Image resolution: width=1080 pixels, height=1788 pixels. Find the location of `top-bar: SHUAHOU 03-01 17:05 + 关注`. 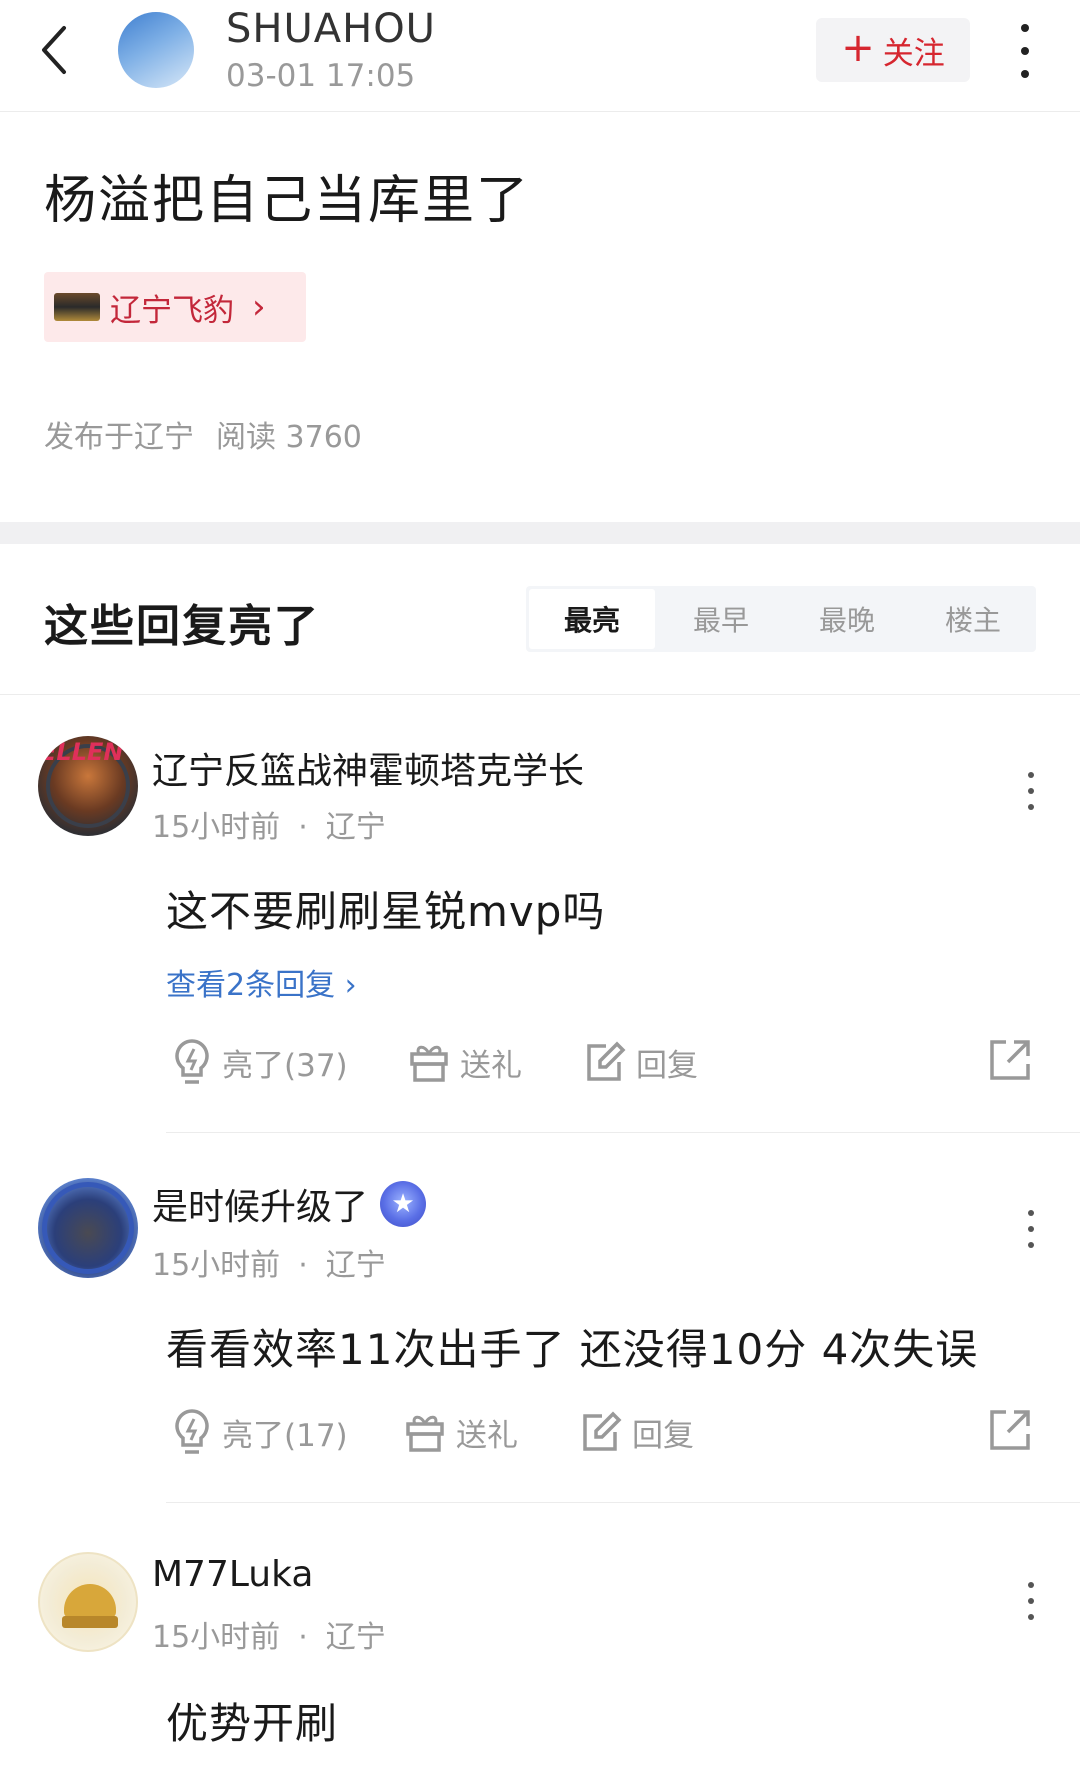

top-bar: SHUAHOU 03-01 17:05 + 关注 is located at coordinates (540, 56).